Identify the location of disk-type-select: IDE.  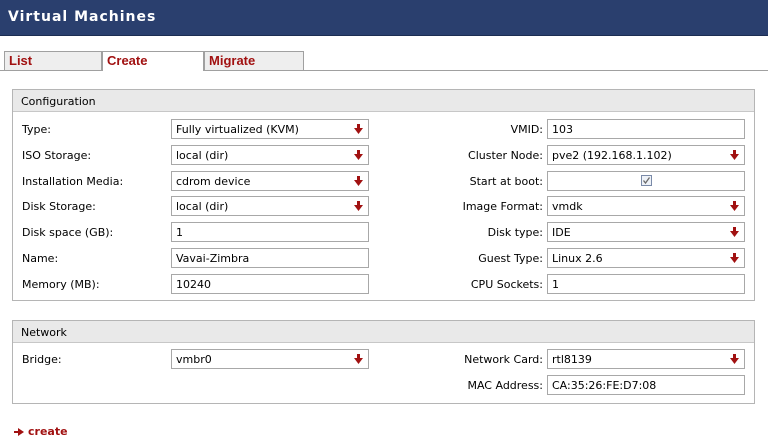
(646, 232).